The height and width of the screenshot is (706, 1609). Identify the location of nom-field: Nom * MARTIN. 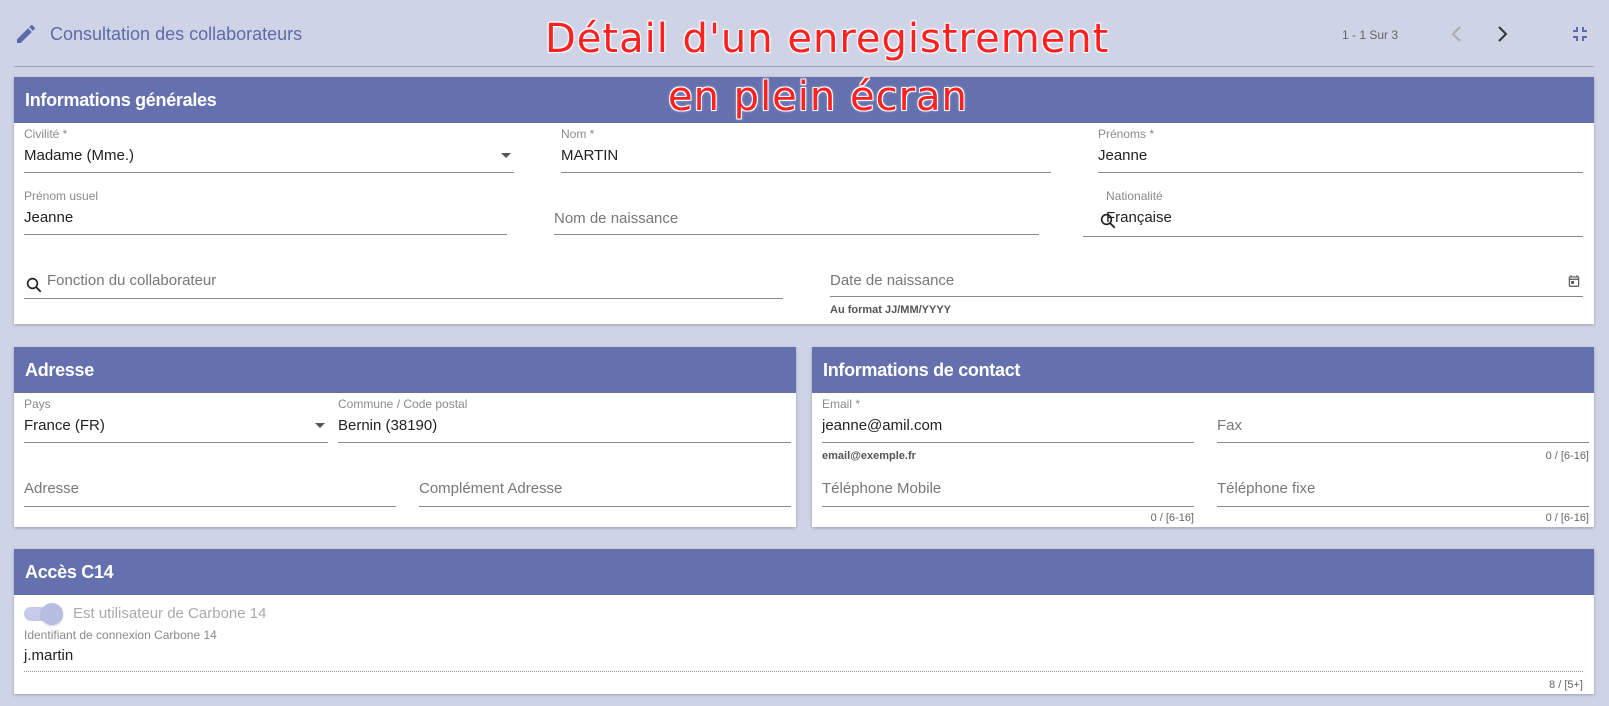
(806, 150).